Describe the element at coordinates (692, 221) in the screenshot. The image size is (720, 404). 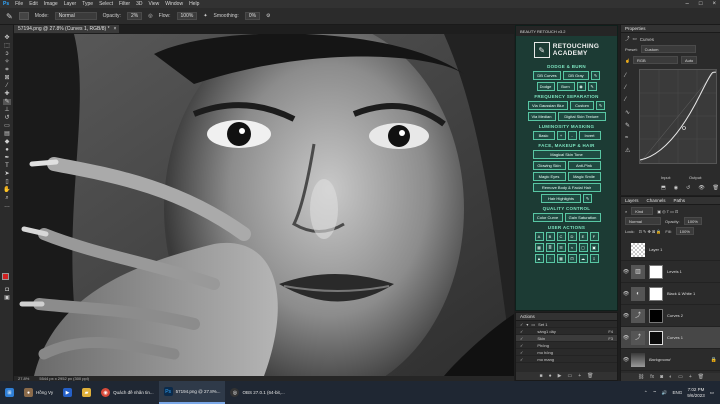
I see `layer-opacity-field: 100%` at that location.